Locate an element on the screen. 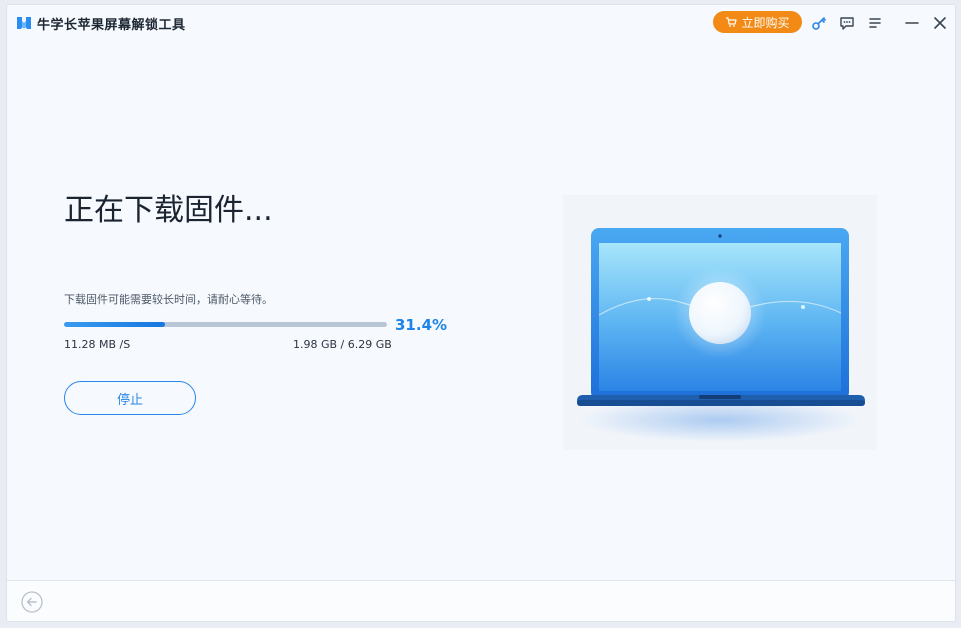 The width and height of the screenshot is (961, 628). buy-now-button: 立即购买 is located at coordinates (757, 22).